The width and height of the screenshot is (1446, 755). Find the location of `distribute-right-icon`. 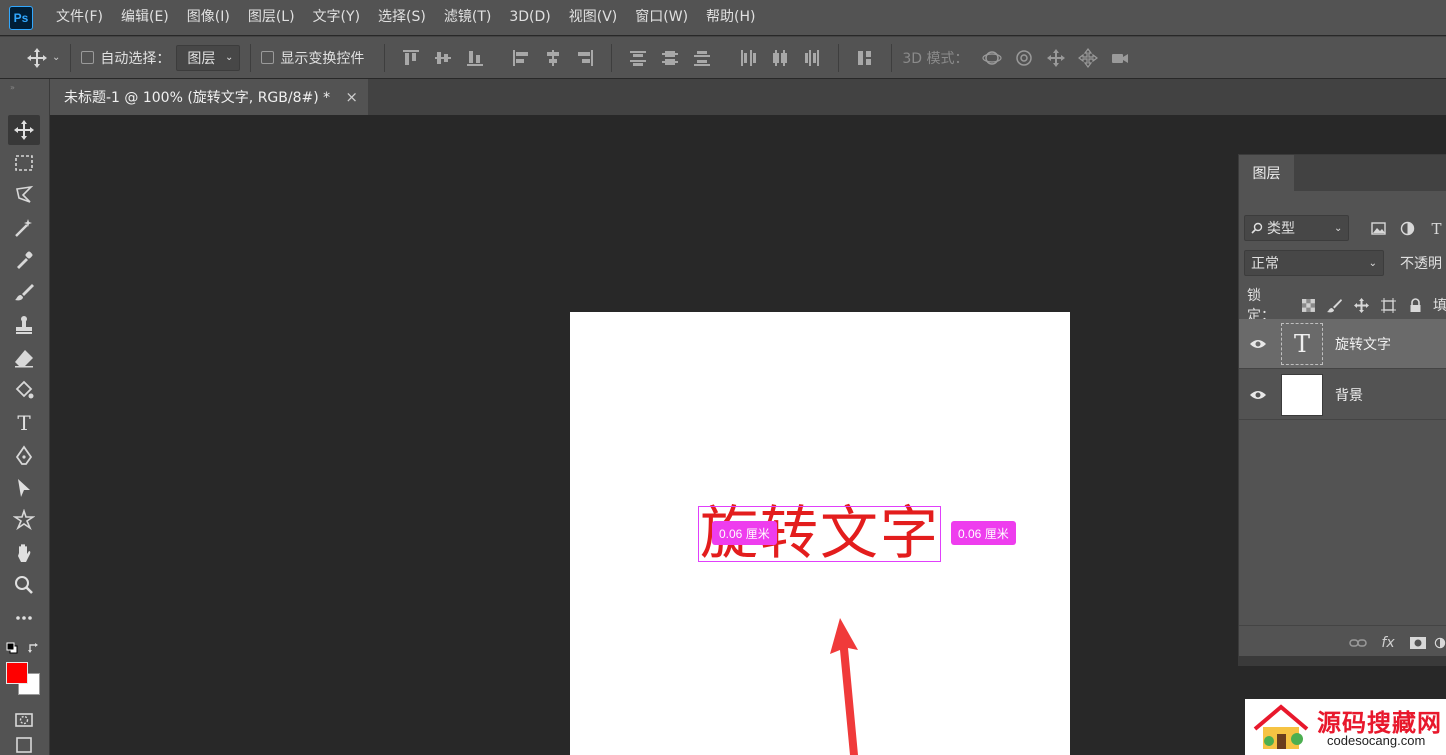

distribute-right-icon is located at coordinates (812, 58).